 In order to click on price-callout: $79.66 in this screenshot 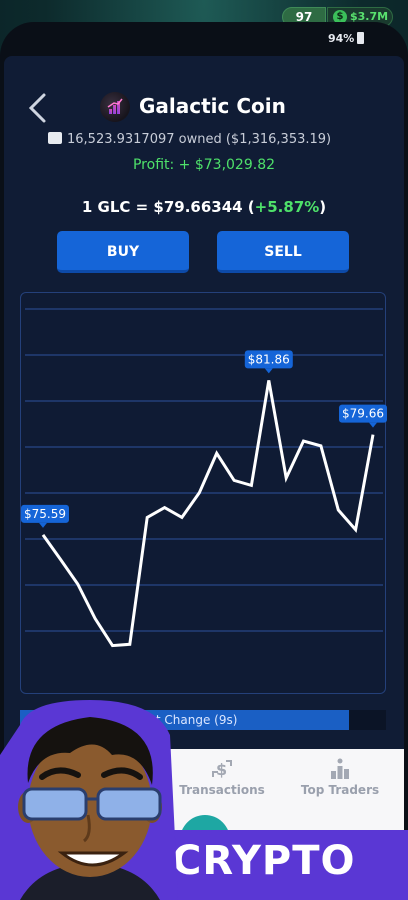, I will do `click(363, 416)`.